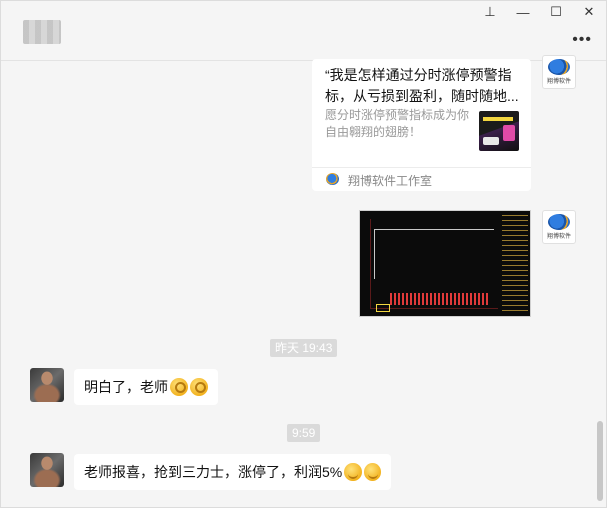 Image resolution: width=607 pixels, height=508 pixels. What do you see at coordinates (390, 181) in the screenshot?
I see `card-source: 翔博软件工作室` at bounding box center [390, 181].